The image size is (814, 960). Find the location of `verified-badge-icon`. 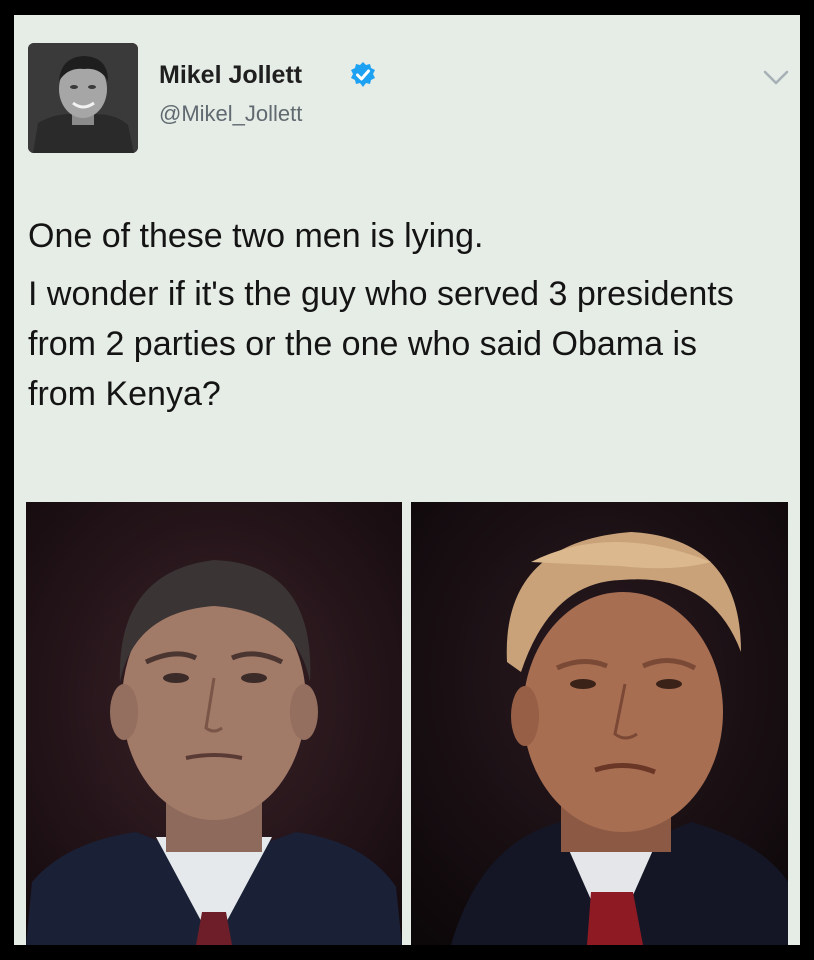

verified-badge-icon is located at coordinates (363, 74).